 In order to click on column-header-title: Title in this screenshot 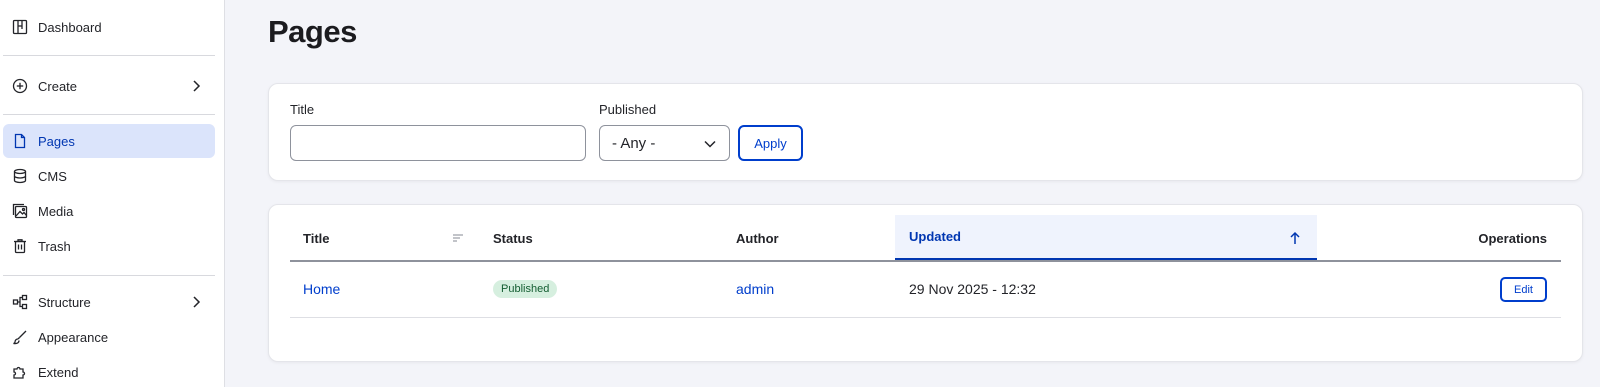, I will do `click(380, 238)`.